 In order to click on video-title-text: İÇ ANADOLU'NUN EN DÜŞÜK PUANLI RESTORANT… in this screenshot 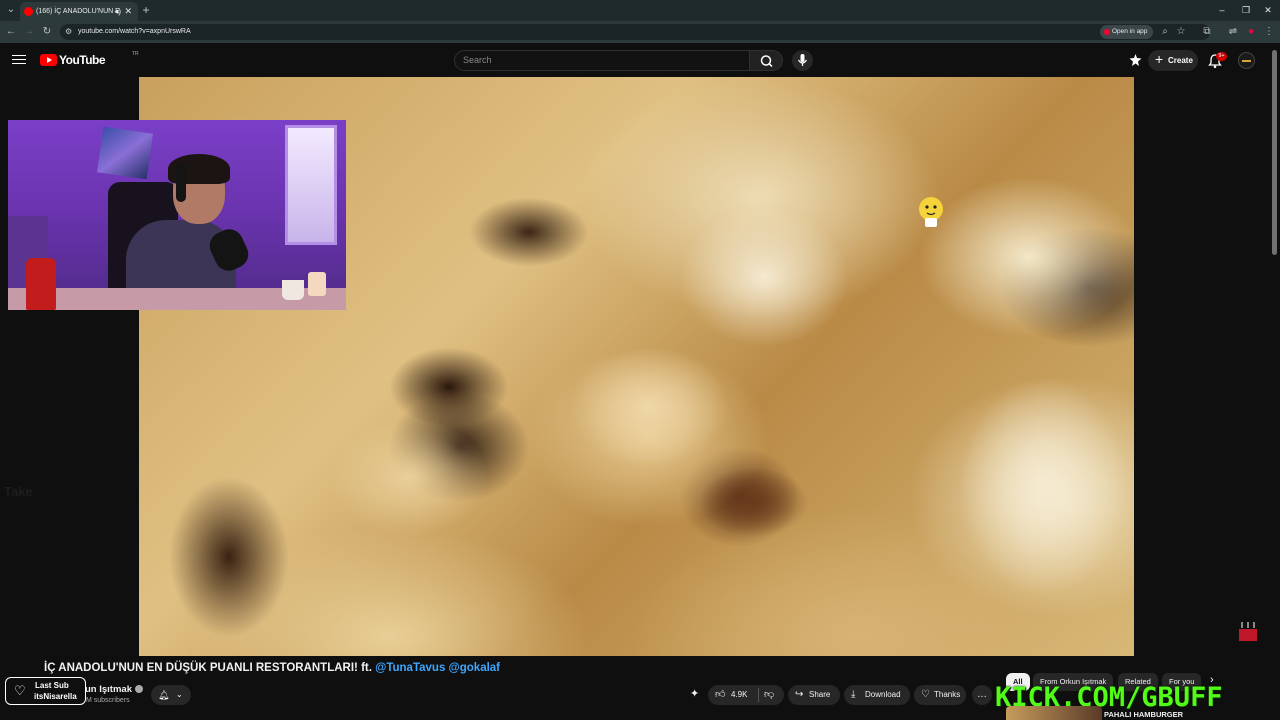, I will do `click(208, 668)`.